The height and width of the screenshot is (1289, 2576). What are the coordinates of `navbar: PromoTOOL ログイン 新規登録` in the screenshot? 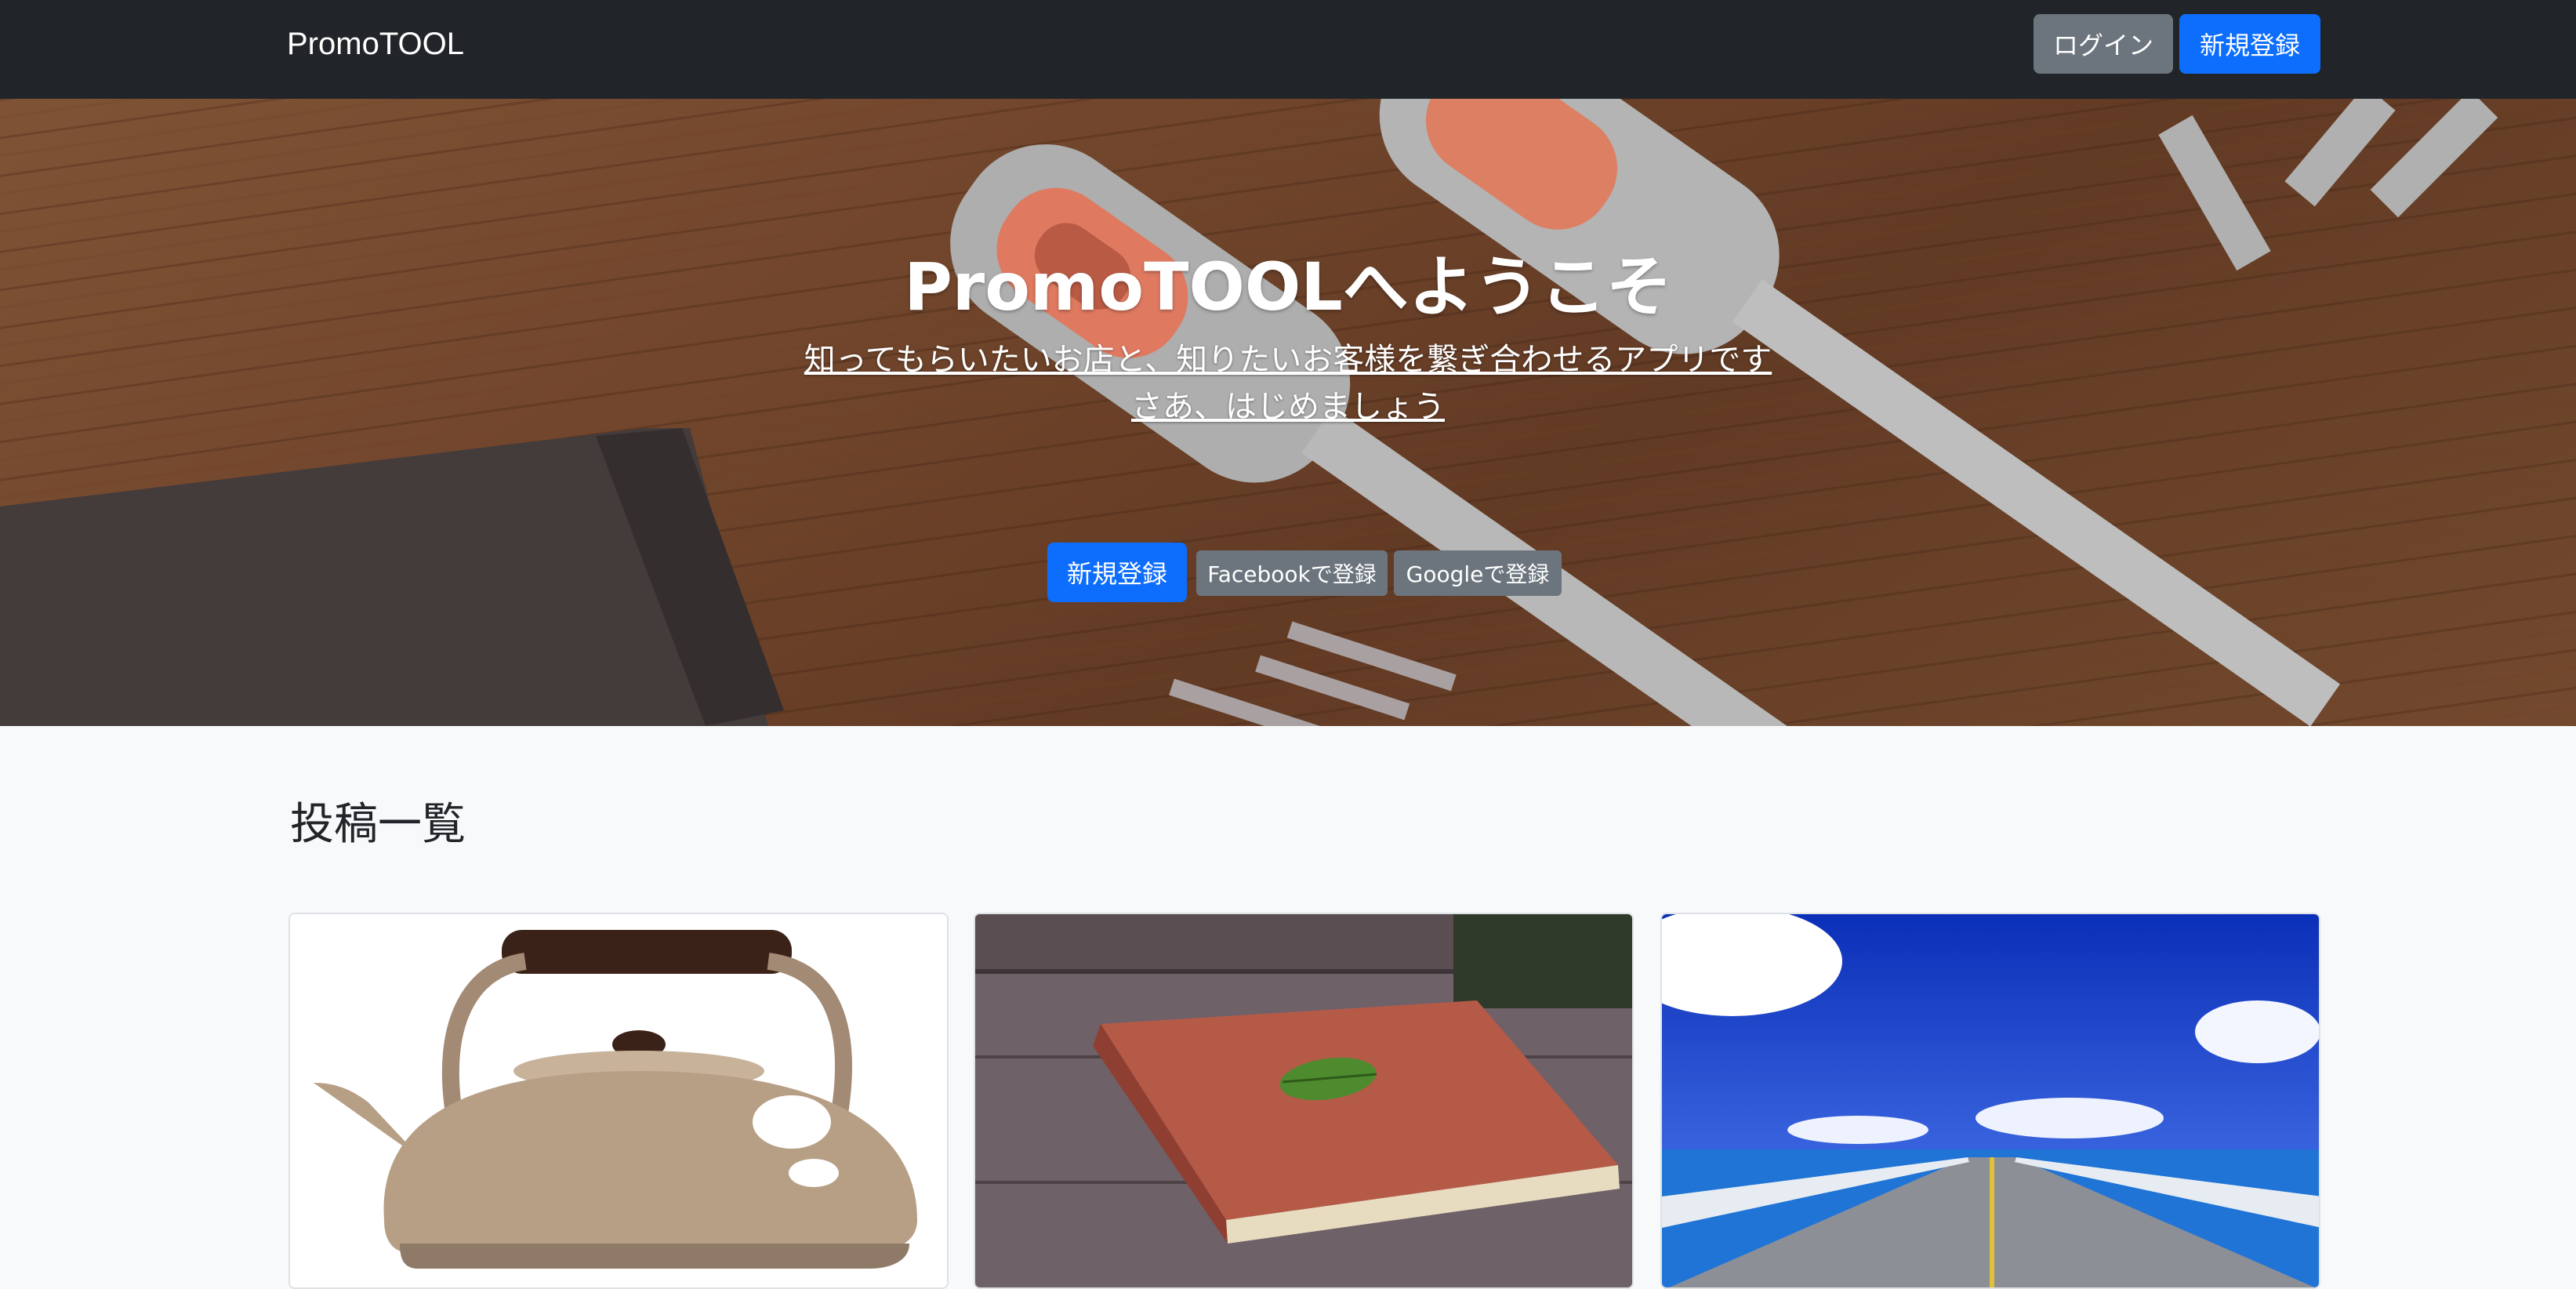 It's located at (1288, 49).